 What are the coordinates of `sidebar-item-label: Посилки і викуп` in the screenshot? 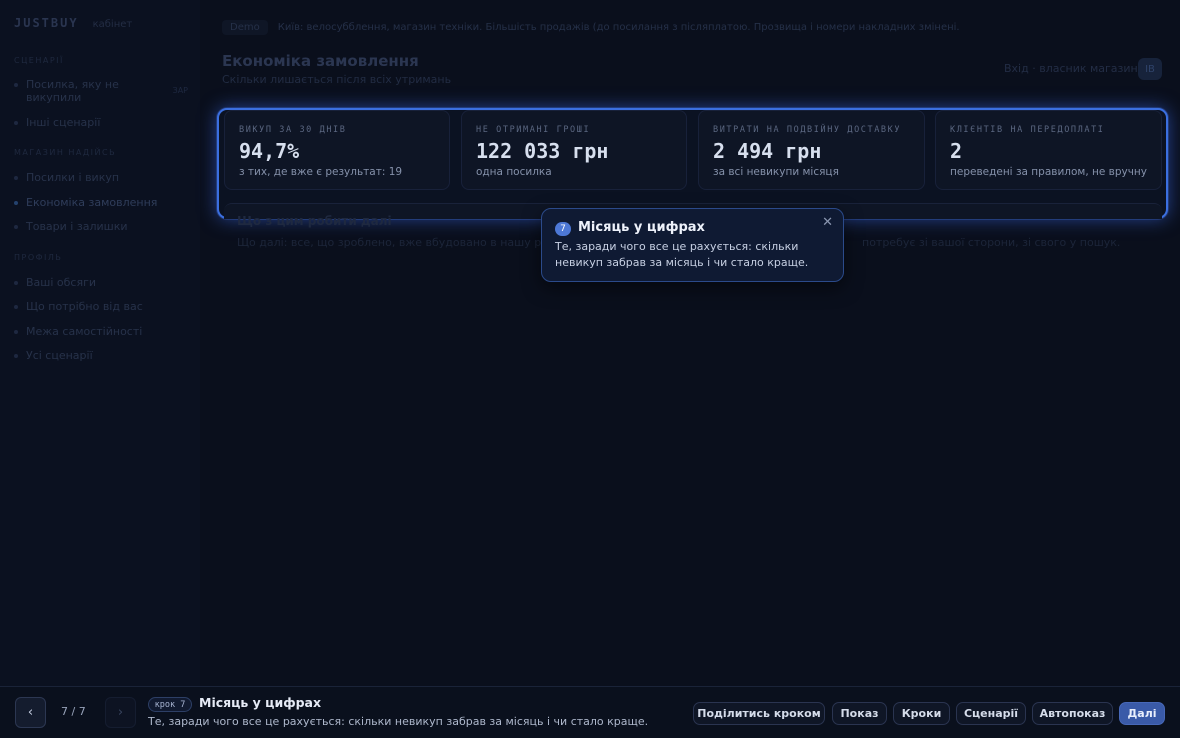 It's located at (73, 177).